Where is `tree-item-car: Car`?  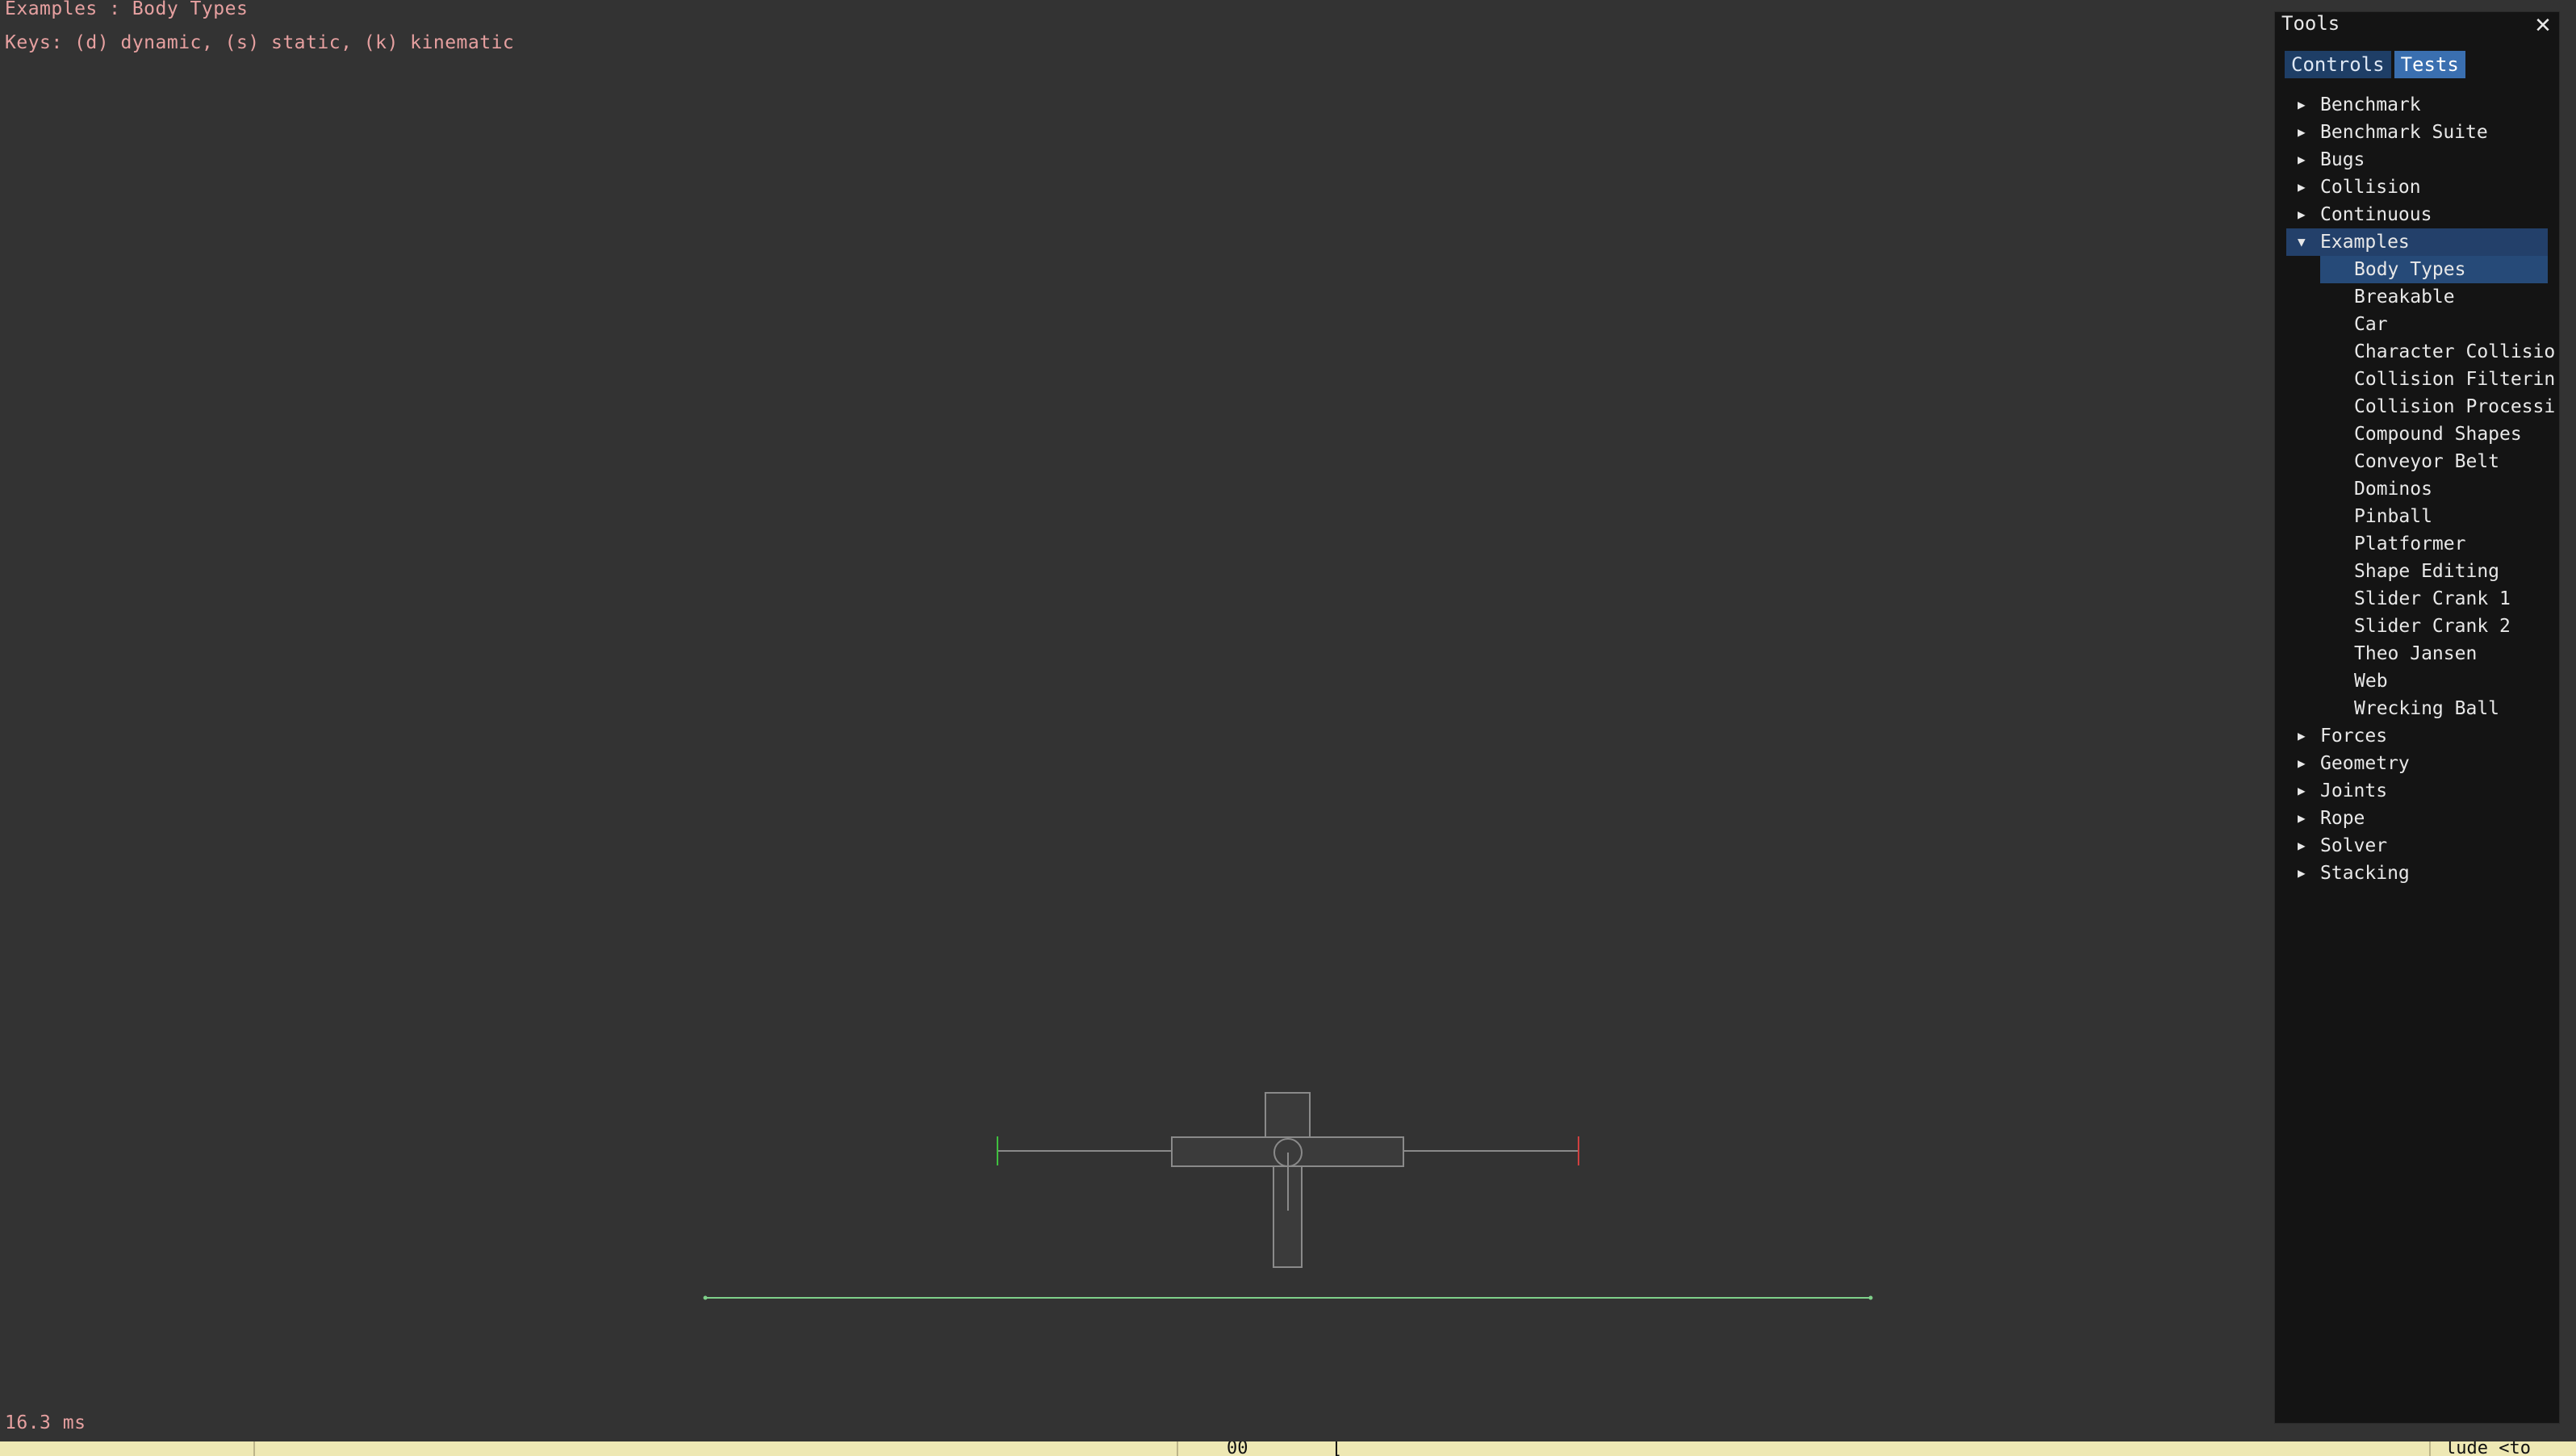 tree-item-car: Car is located at coordinates (2417, 324).